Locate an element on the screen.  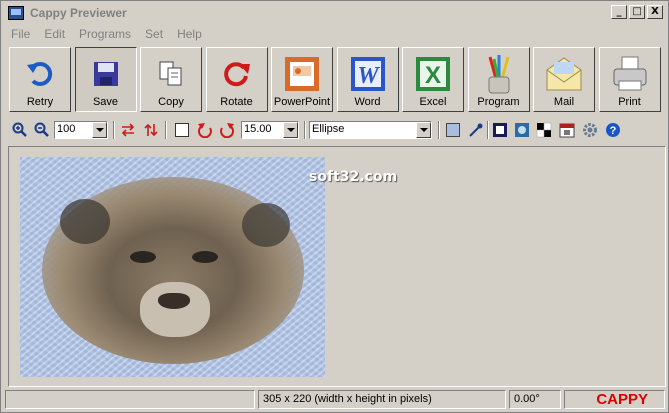
status-brand: CAPPY is located at coordinates (614, 399).